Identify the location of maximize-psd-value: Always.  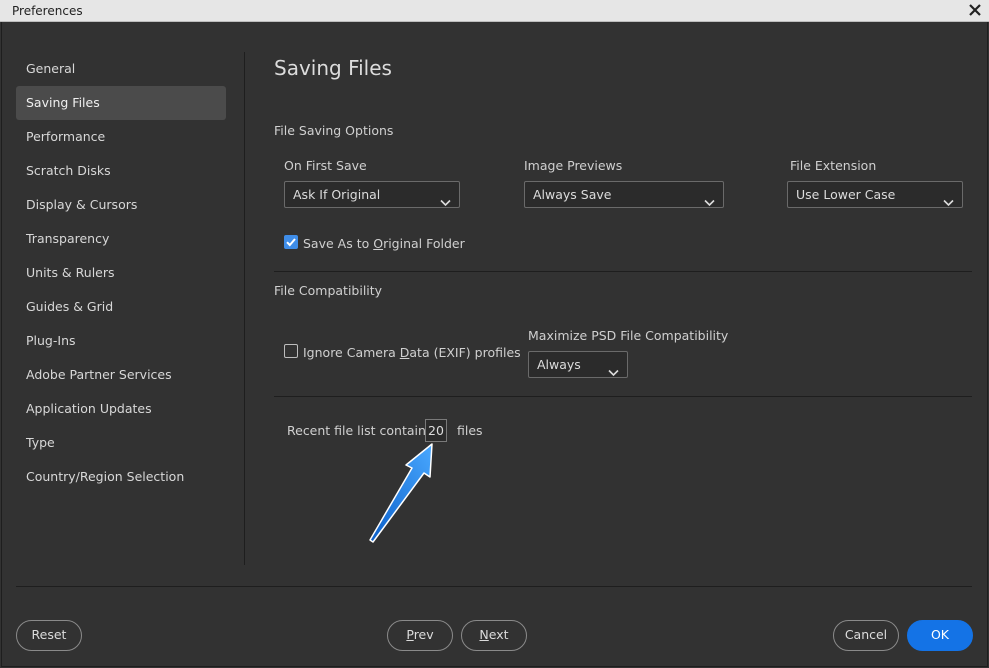
(559, 364).